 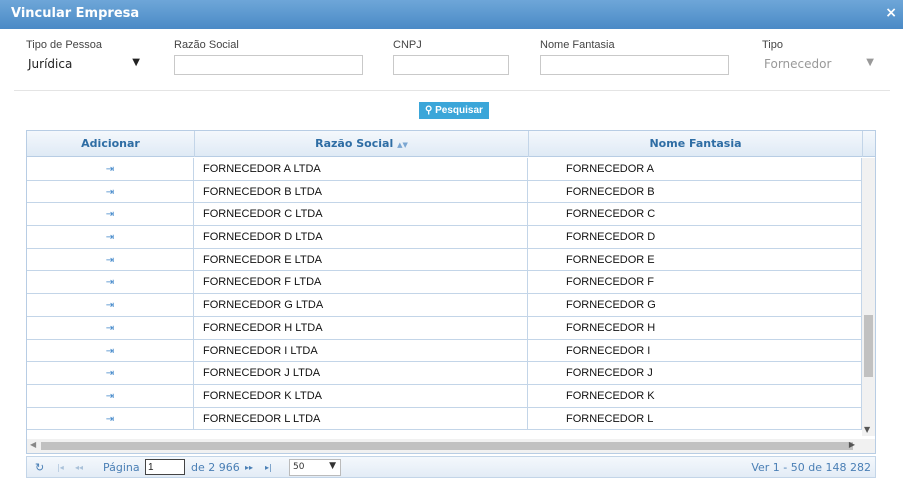 What do you see at coordinates (695, 191) in the screenshot?
I see `nome-fantasia-cell: FORNECEDOR B` at bounding box center [695, 191].